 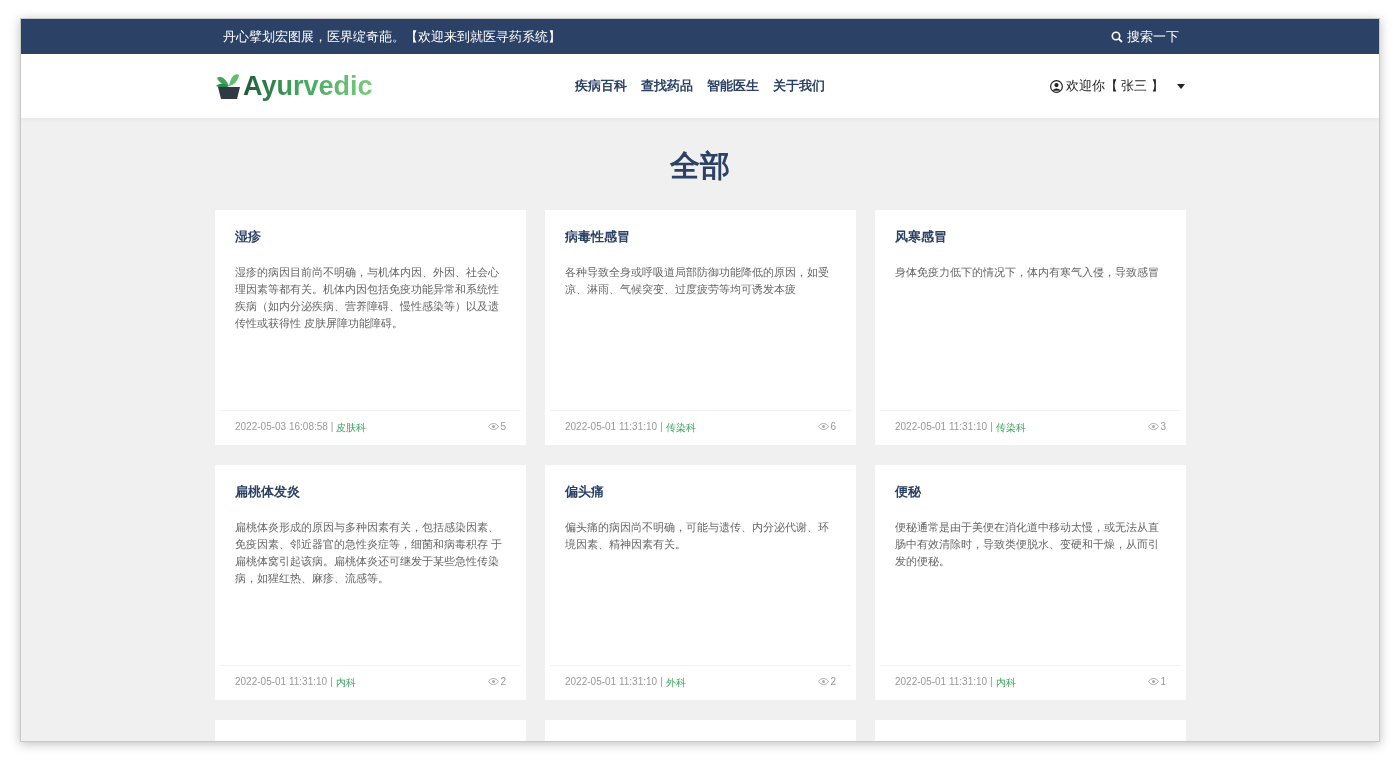 I want to click on nav-link: 关于我们, so click(x=799, y=86).